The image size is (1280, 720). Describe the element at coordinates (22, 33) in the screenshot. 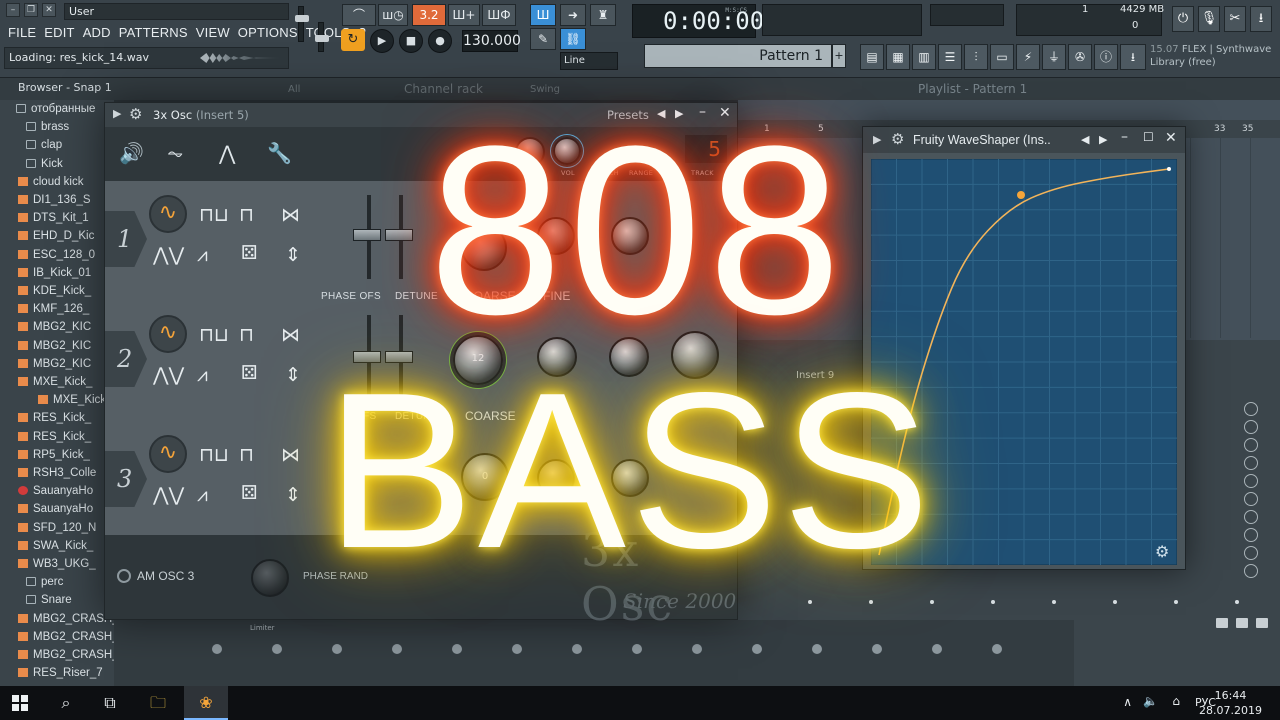

I see `menu-file: FILE` at that location.